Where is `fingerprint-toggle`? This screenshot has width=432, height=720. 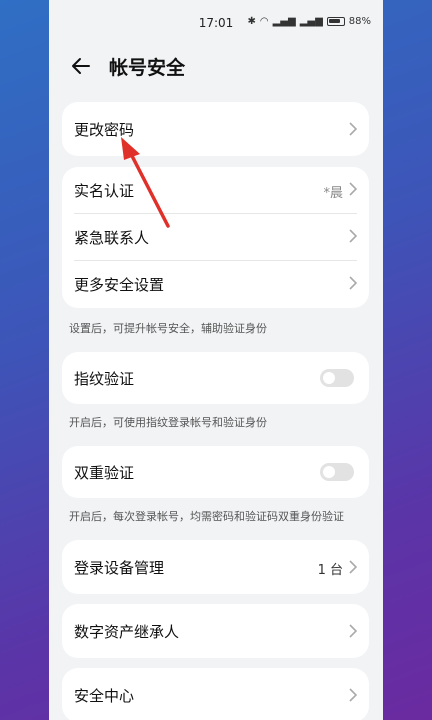
fingerprint-toggle is located at coordinates (337, 378).